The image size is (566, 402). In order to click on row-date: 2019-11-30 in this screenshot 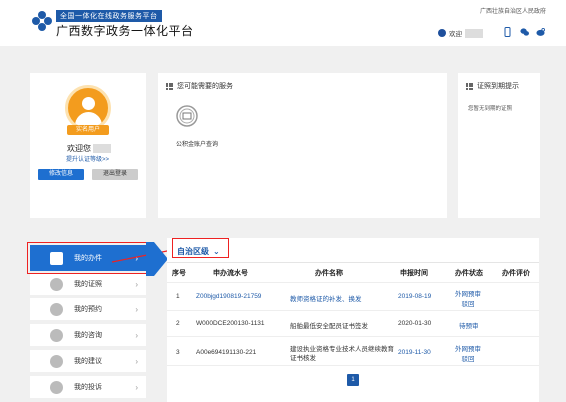, I will do `click(414, 352)`.